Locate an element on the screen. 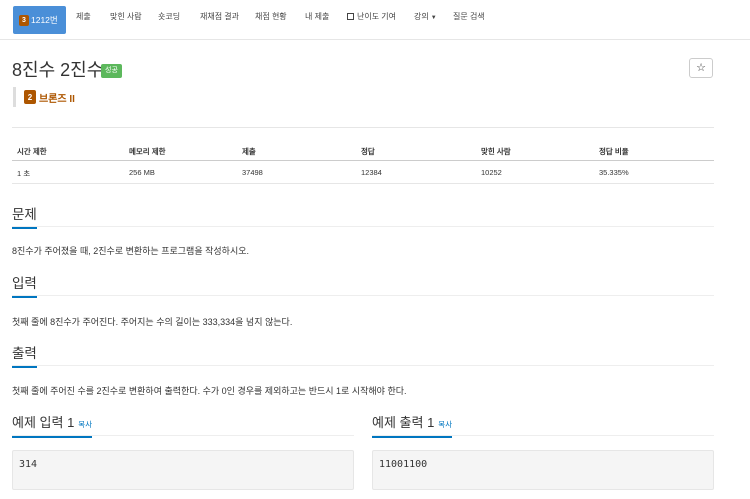  external-link-icon is located at coordinates (350, 16).